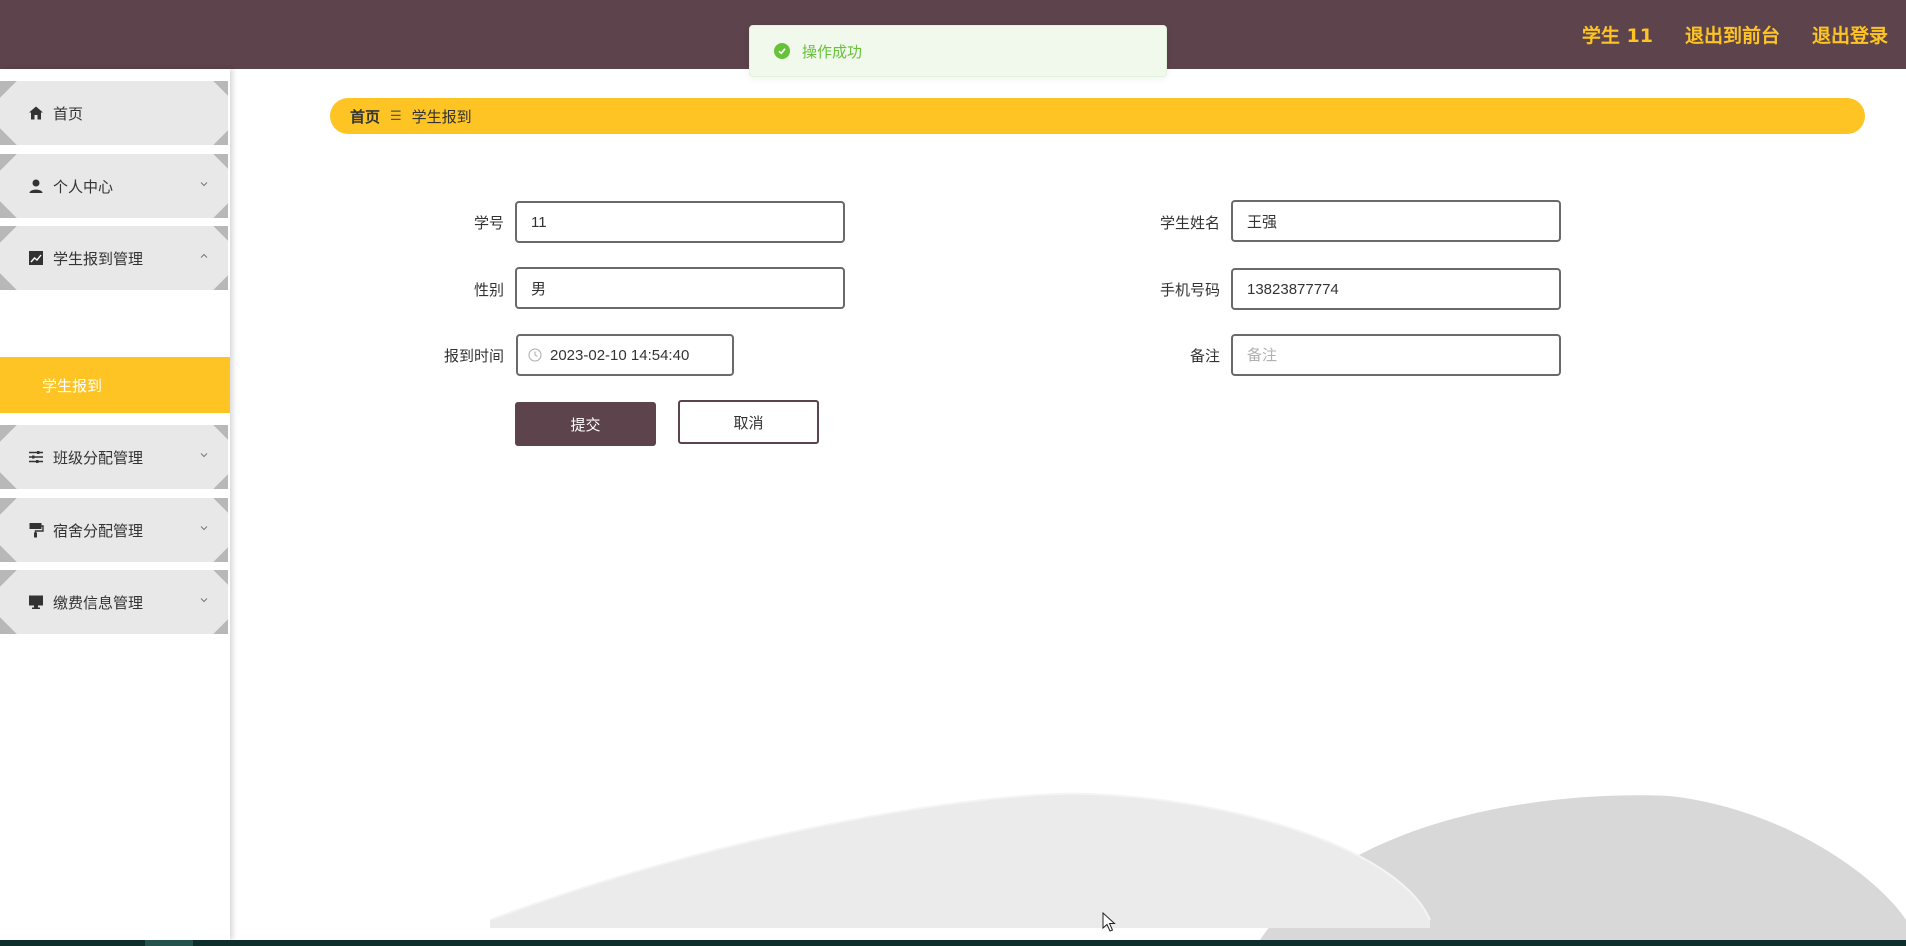 Image resolution: width=1906 pixels, height=946 pixels. What do you see at coordinates (83, 186) in the screenshot?
I see `sidebar-item-label: 个人中心` at bounding box center [83, 186].